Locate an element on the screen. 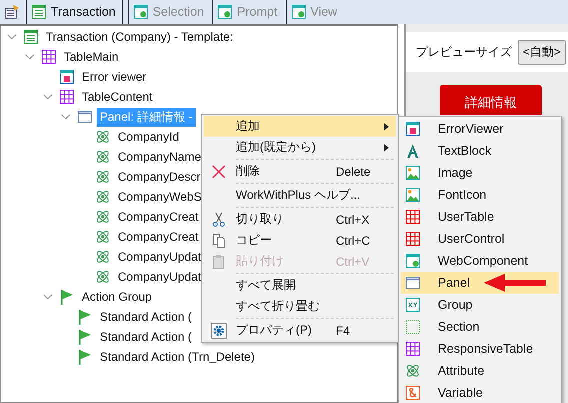 The width and height of the screenshot is (568, 403). menu-item: すべて展開 is located at coordinates (300, 285).